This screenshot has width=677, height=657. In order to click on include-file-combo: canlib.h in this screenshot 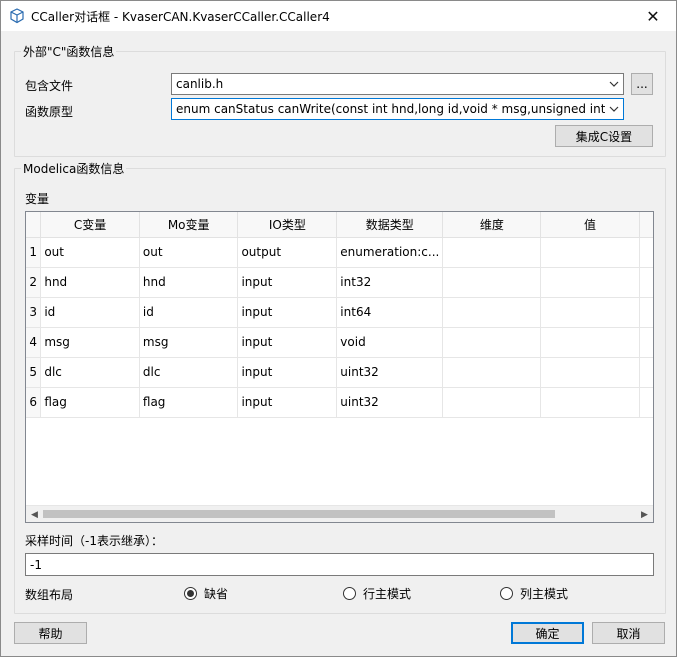, I will do `click(397, 84)`.